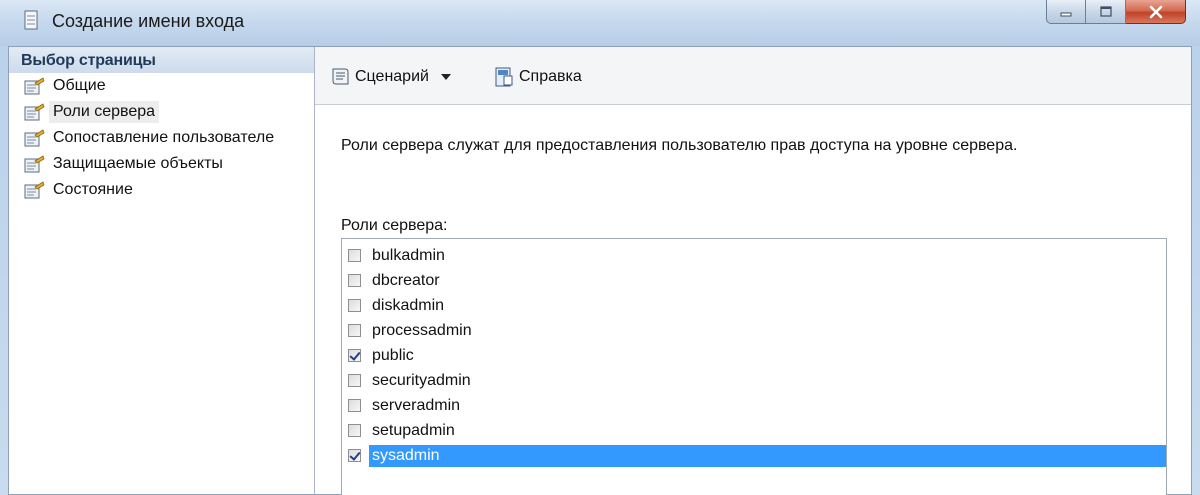 The width and height of the screenshot is (1200, 495). Describe the element at coordinates (754, 380) in the screenshot. I see `role-item: securityadmin` at that location.